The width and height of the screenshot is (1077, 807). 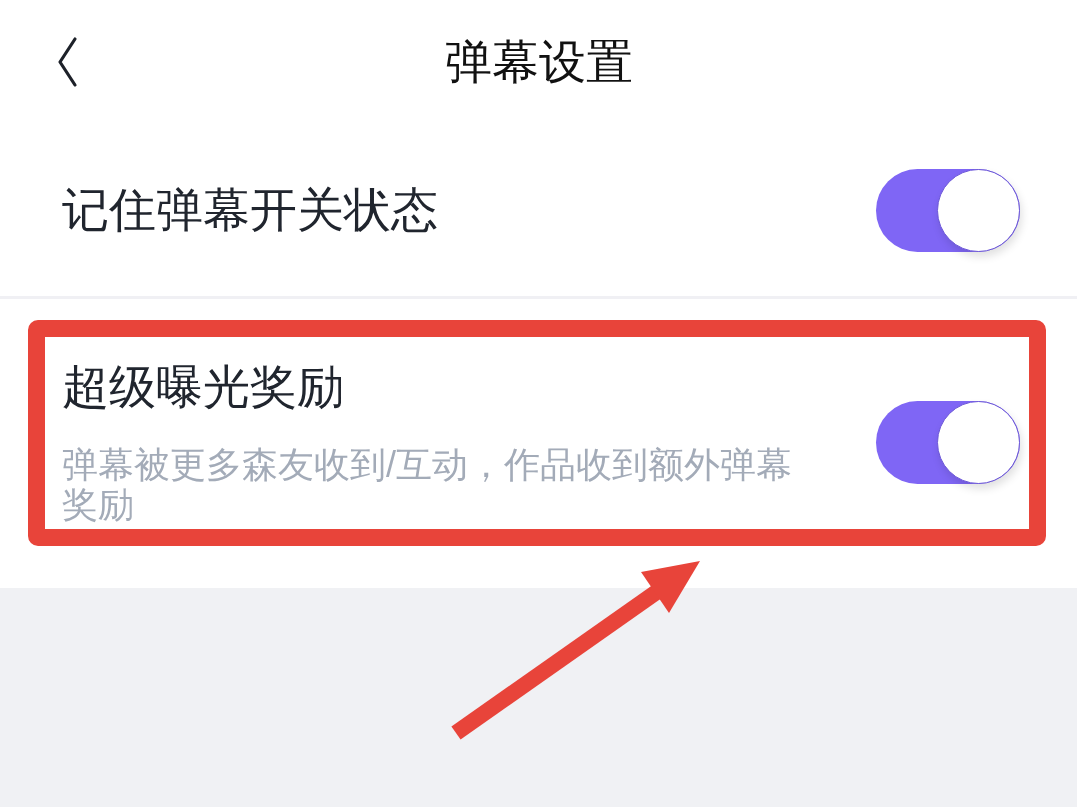 I want to click on setting-title: 记住弹幕开关状态, so click(x=250, y=210).